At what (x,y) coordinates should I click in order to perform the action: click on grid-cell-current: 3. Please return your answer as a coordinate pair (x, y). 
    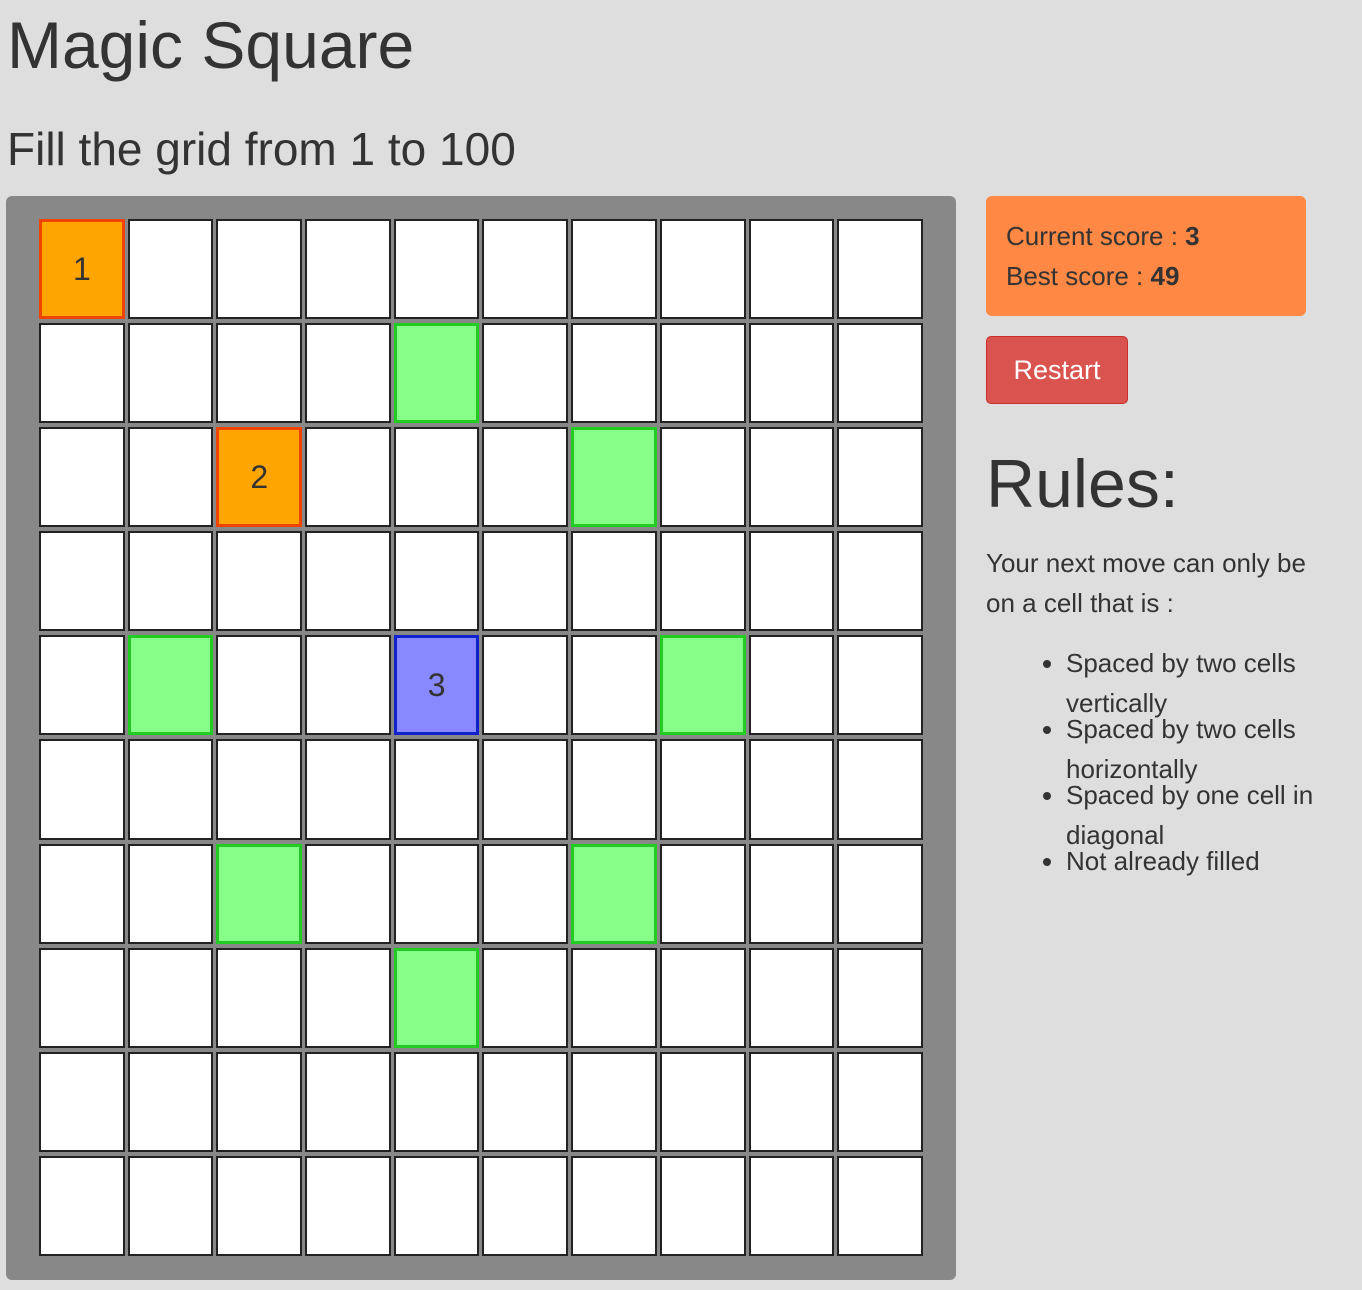
    Looking at the image, I should click on (436, 685).